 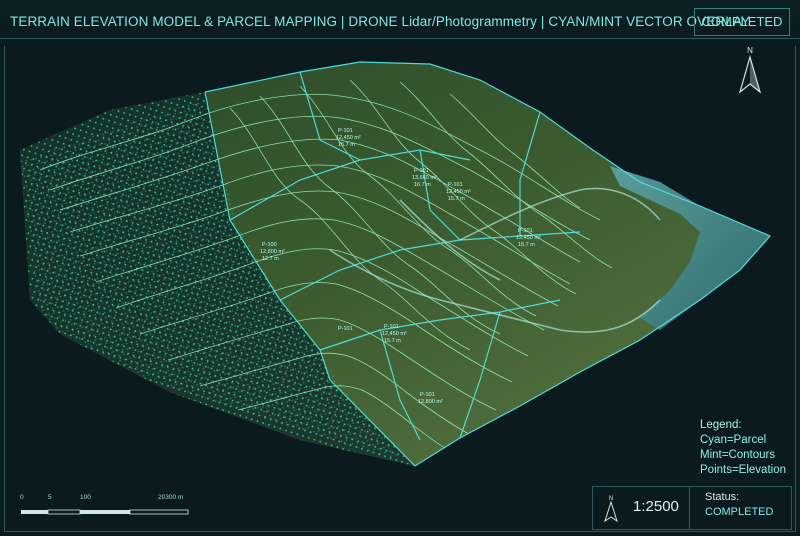 I want to click on map-info-panel: N 1:2500 Status: COMPLETED, so click(x=692, y=508).